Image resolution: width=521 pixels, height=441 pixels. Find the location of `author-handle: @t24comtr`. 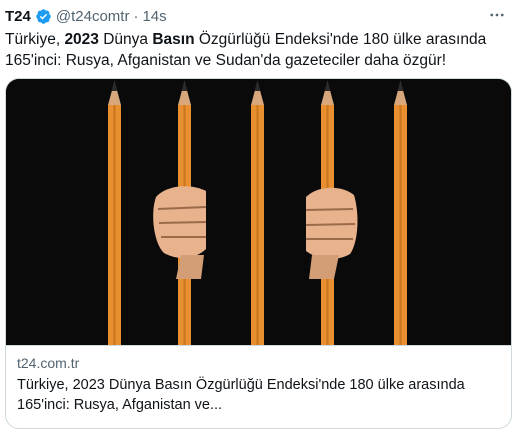

author-handle: @t24comtr is located at coordinates (93, 16).